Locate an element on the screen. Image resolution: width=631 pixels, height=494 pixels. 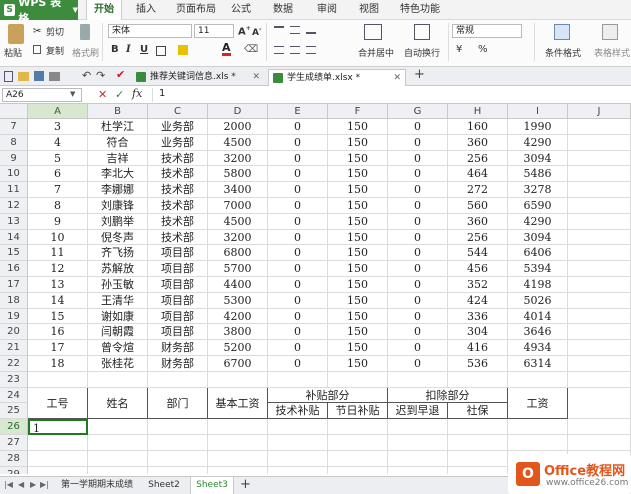
table-cell: 7000 is located at coordinates (238, 206).